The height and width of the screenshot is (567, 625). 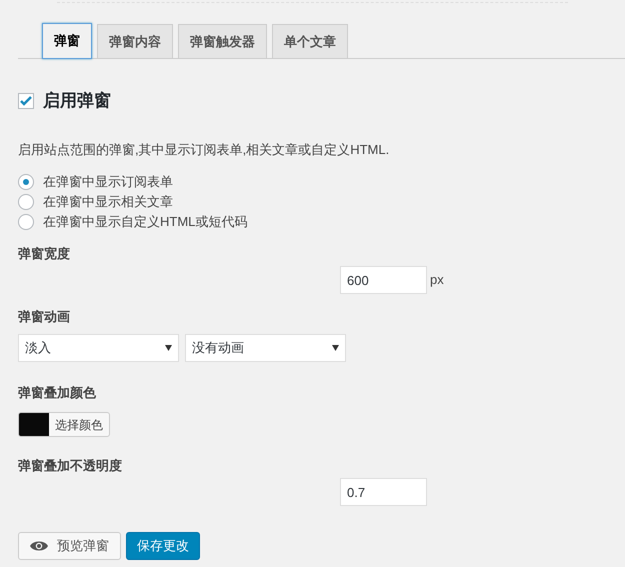 What do you see at coordinates (98, 348) in the screenshot?
I see `dropdown: 淡入` at bounding box center [98, 348].